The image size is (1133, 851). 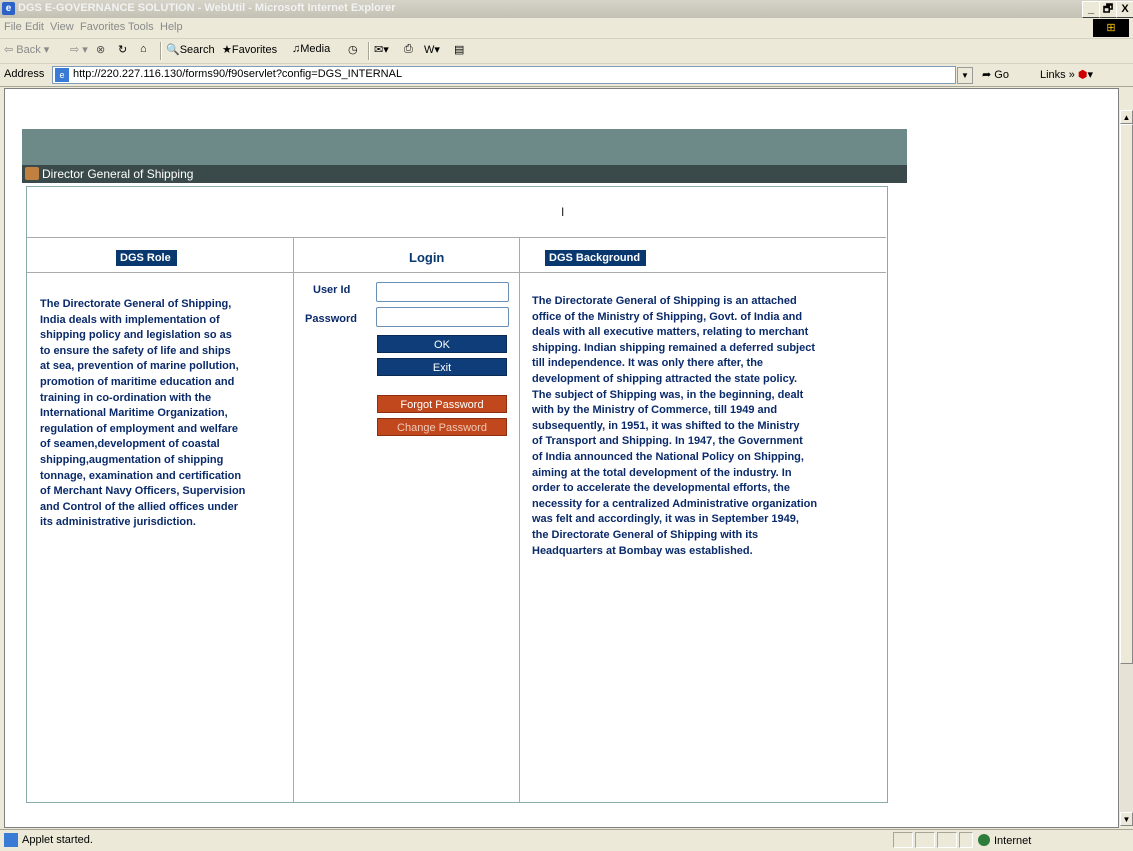 What do you see at coordinates (1126, 117) in the screenshot?
I see `scroll-up-icon: ▲` at bounding box center [1126, 117].